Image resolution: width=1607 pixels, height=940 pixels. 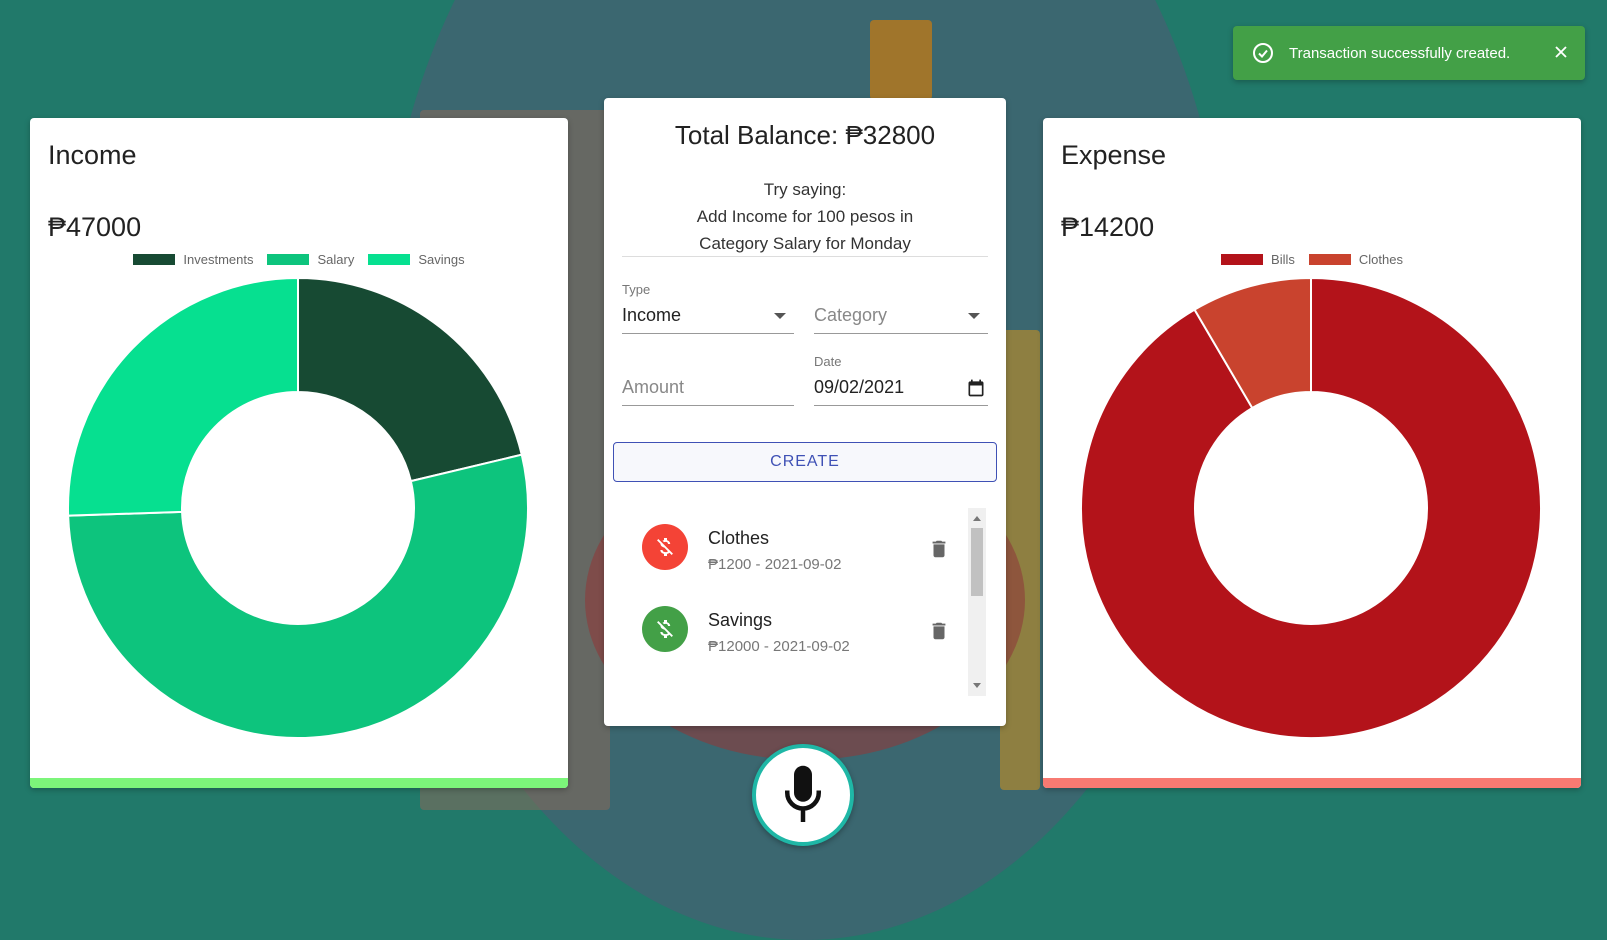 I want to click on legend-label: Salary, so click(x=336, y=259).